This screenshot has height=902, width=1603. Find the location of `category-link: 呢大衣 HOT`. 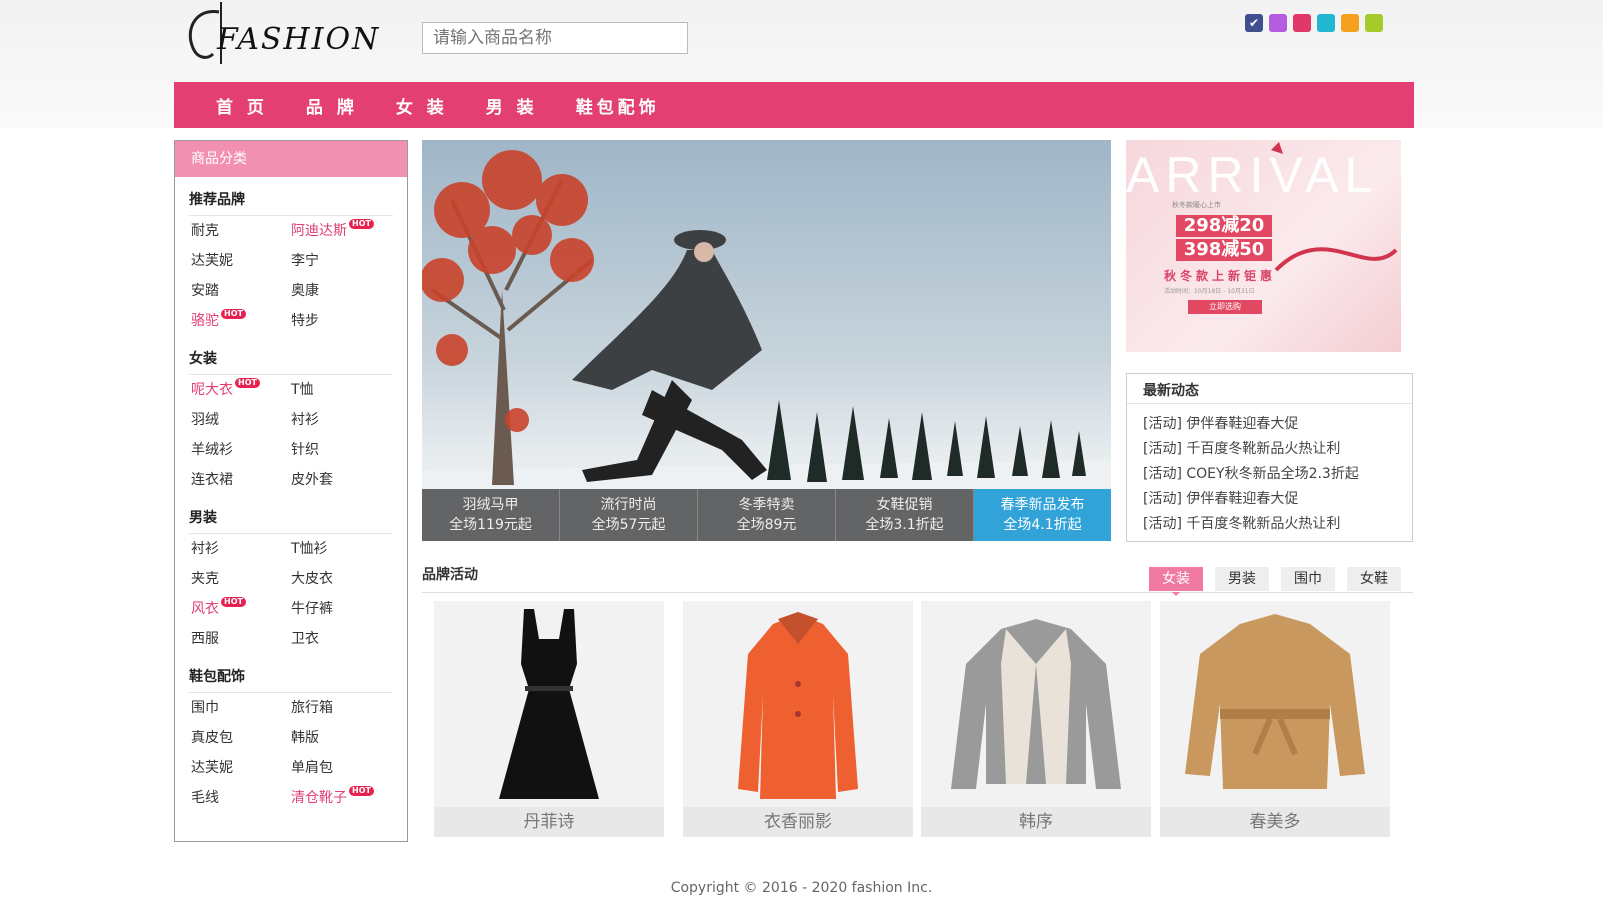

category-link: 呢大衣 HOT is located at coordinates (241, 390).